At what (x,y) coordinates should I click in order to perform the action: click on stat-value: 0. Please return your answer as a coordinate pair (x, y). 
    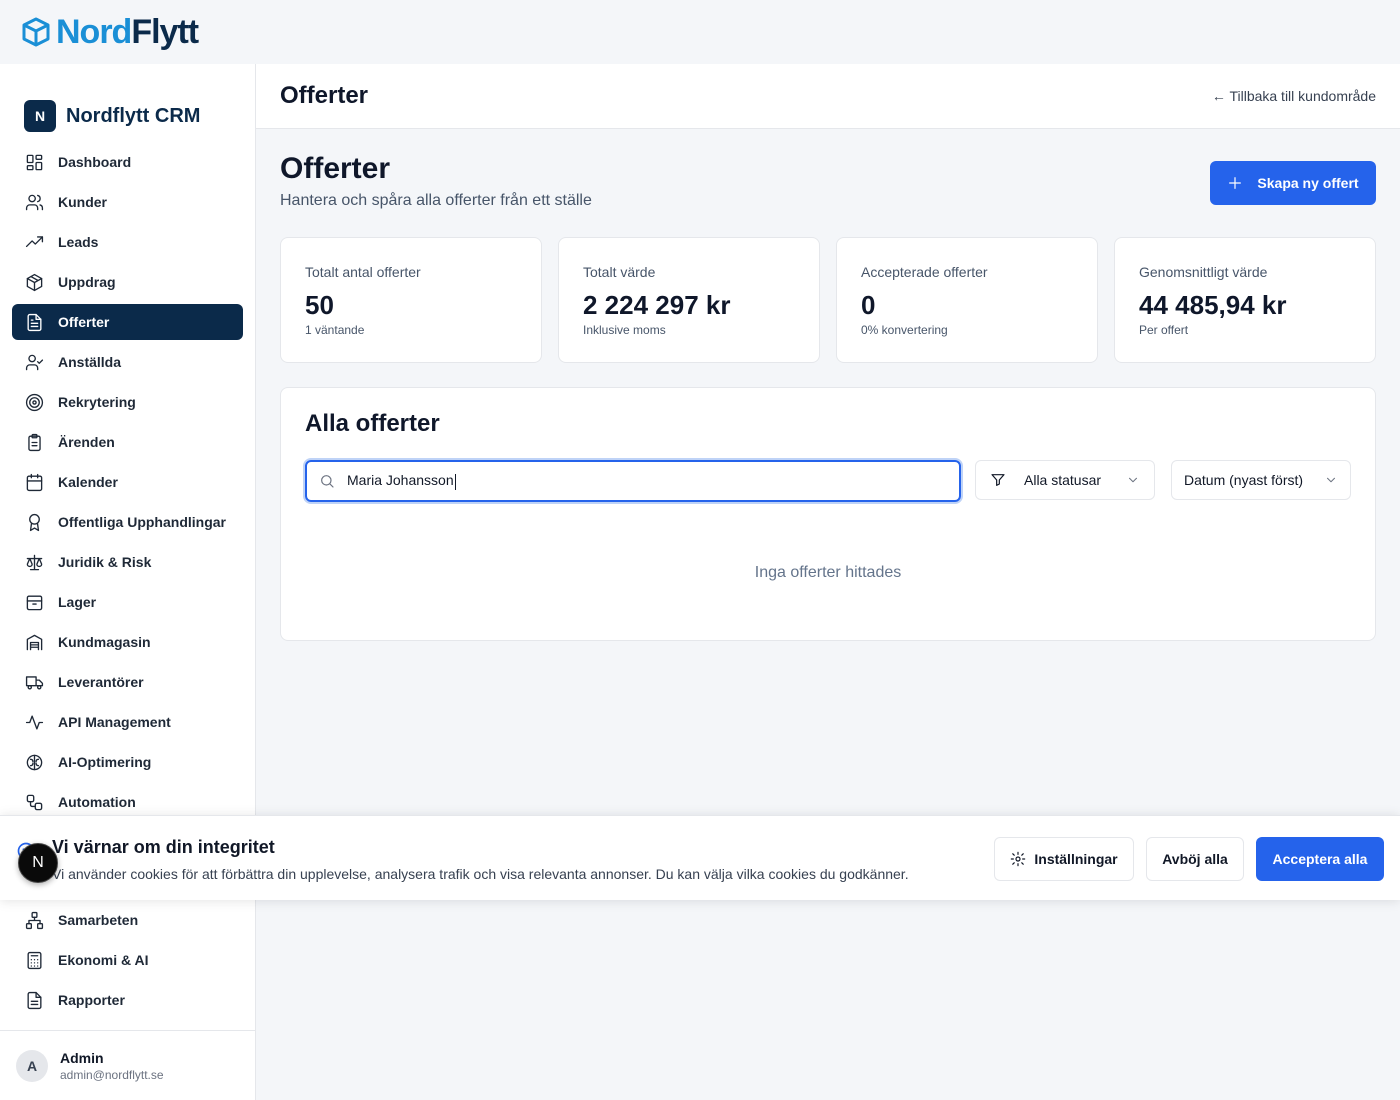
    Looking at the image, I should click on (868, 305).